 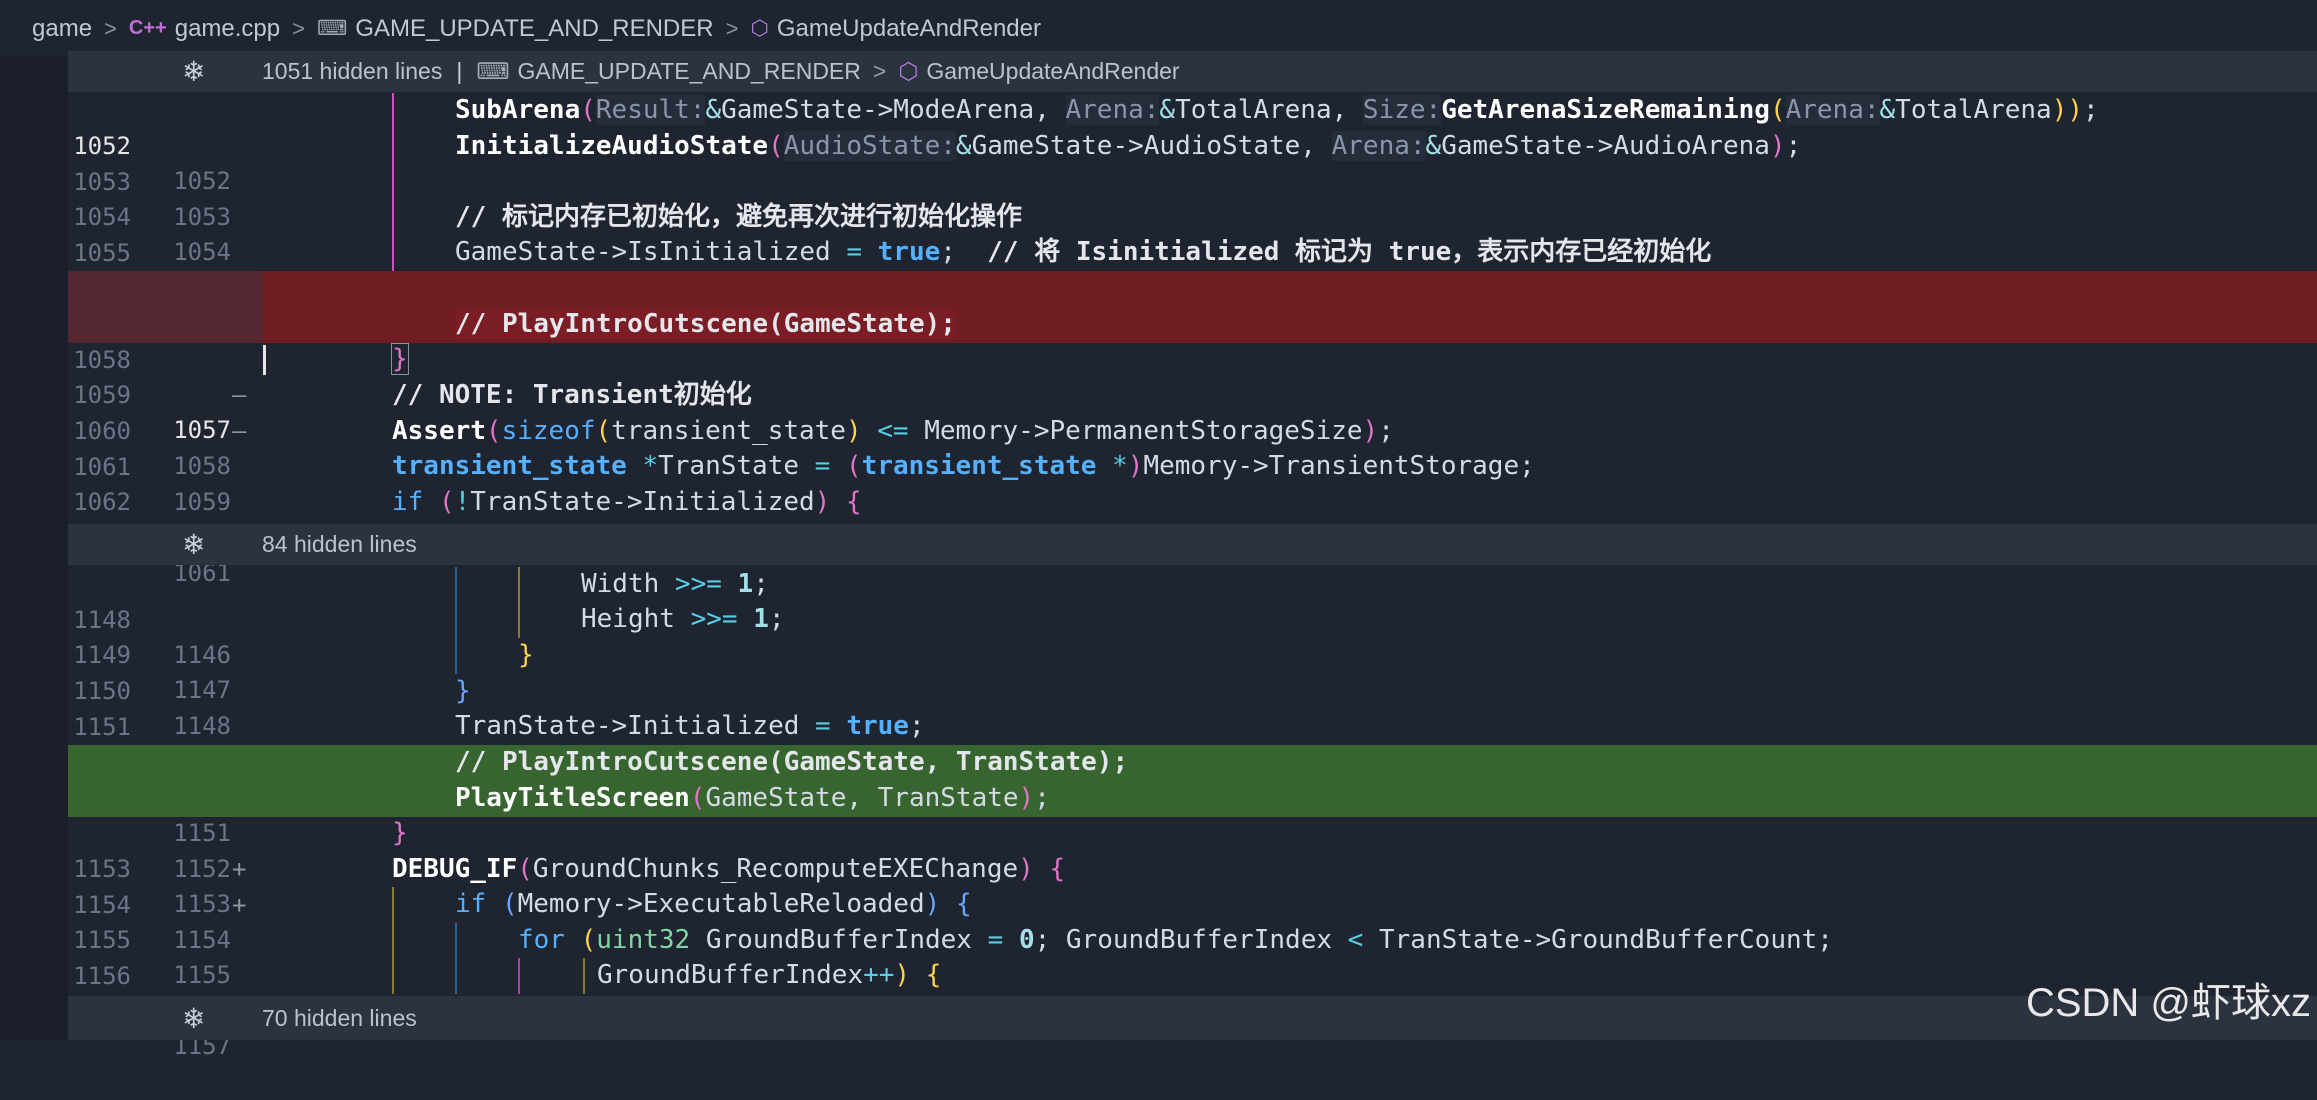 I want to click on breadcrumb-item-game: game, so click(x=62, y=29).